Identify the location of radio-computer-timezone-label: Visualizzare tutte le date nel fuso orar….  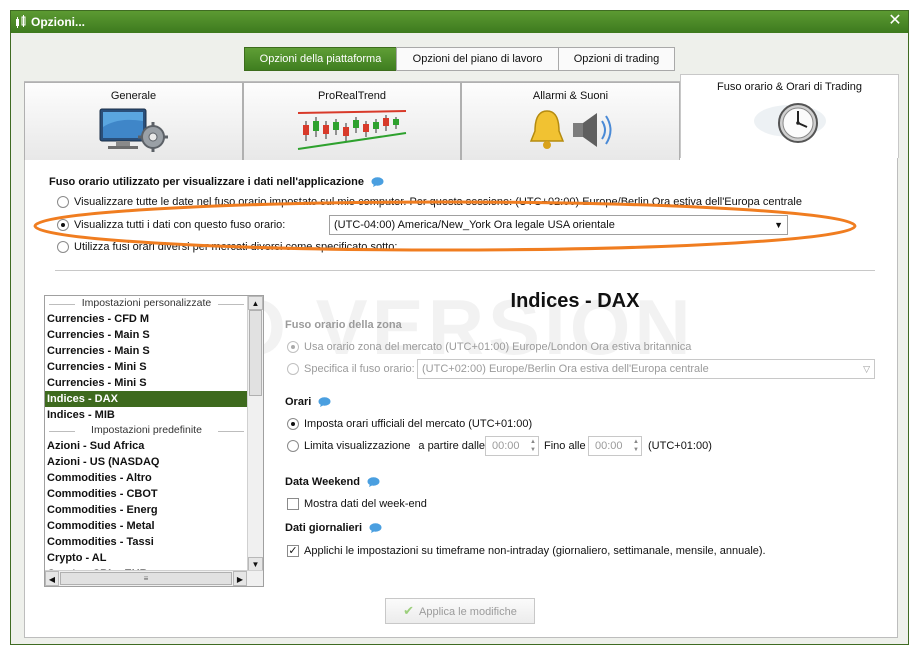
(438, 202).